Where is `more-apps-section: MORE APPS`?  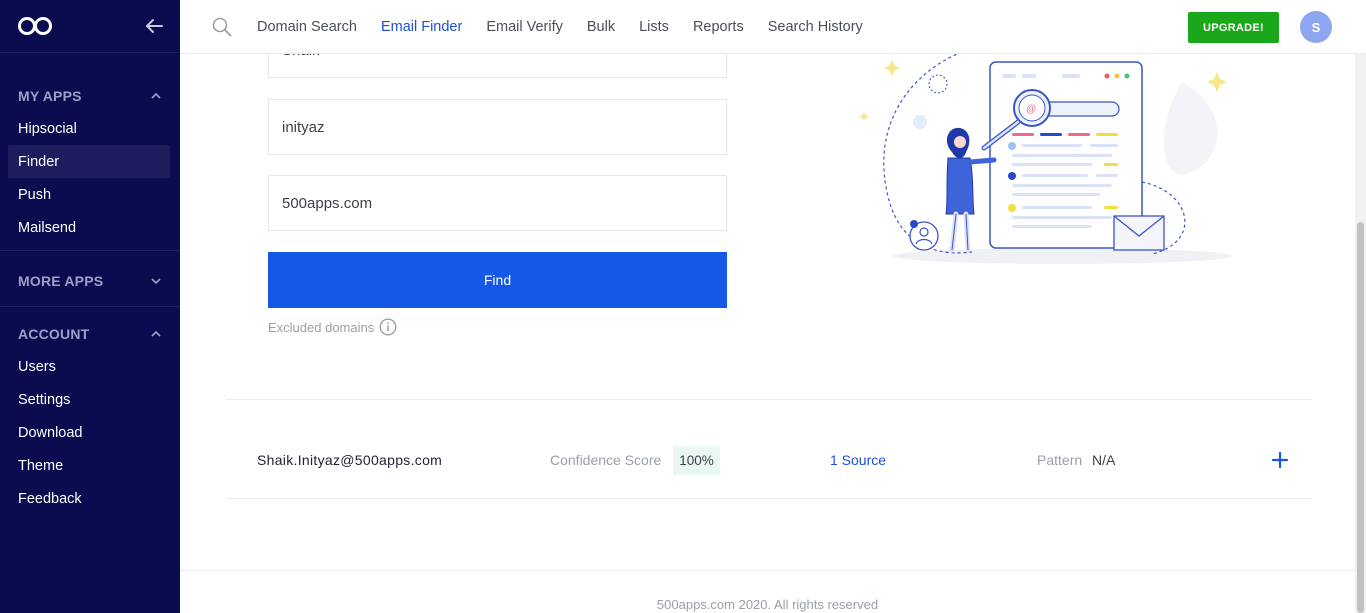 more-apps-section: MORE APPS is located at coordinates (90, 285).